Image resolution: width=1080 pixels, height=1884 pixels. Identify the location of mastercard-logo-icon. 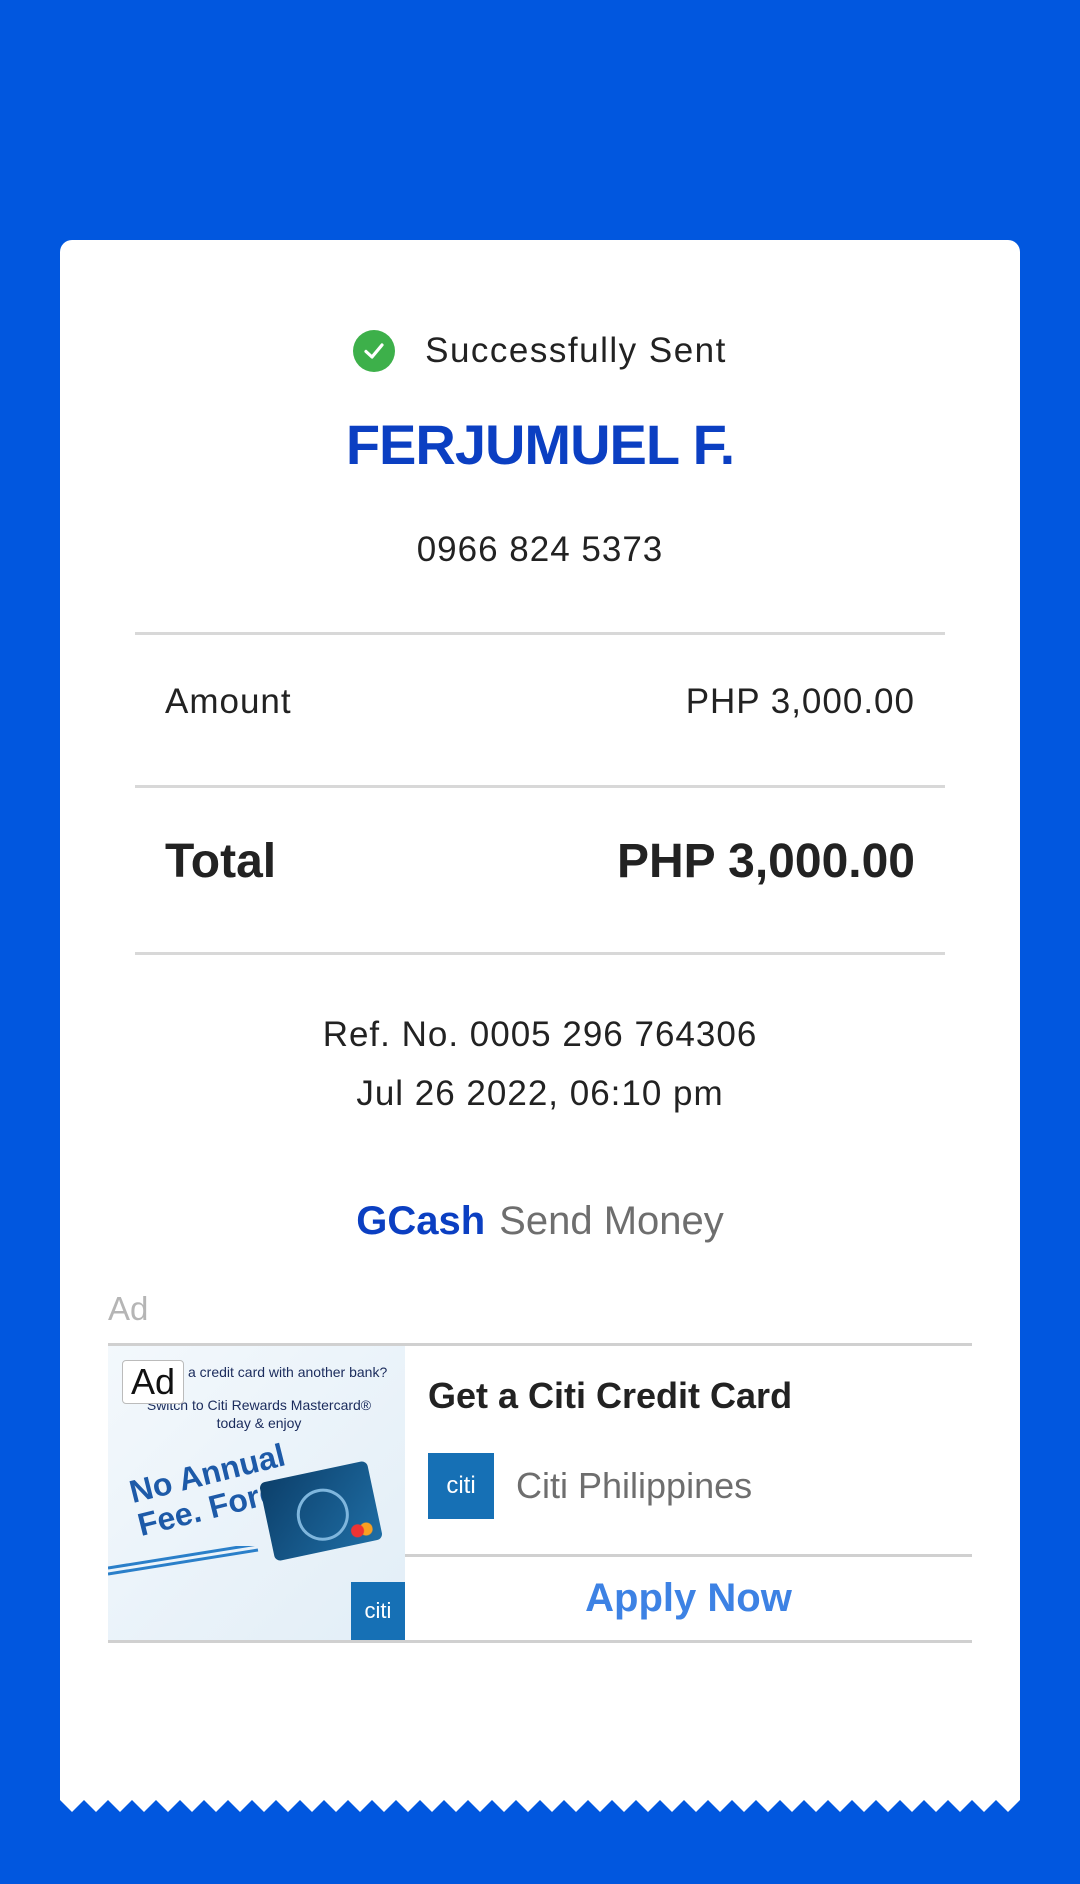
(362, 1530).